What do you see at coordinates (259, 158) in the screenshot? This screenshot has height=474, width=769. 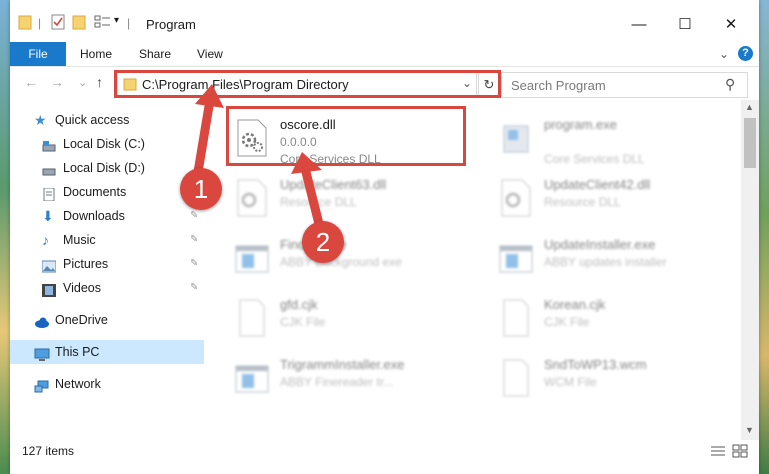 I see `annotation-arrows` at bounding box center [259, 158].